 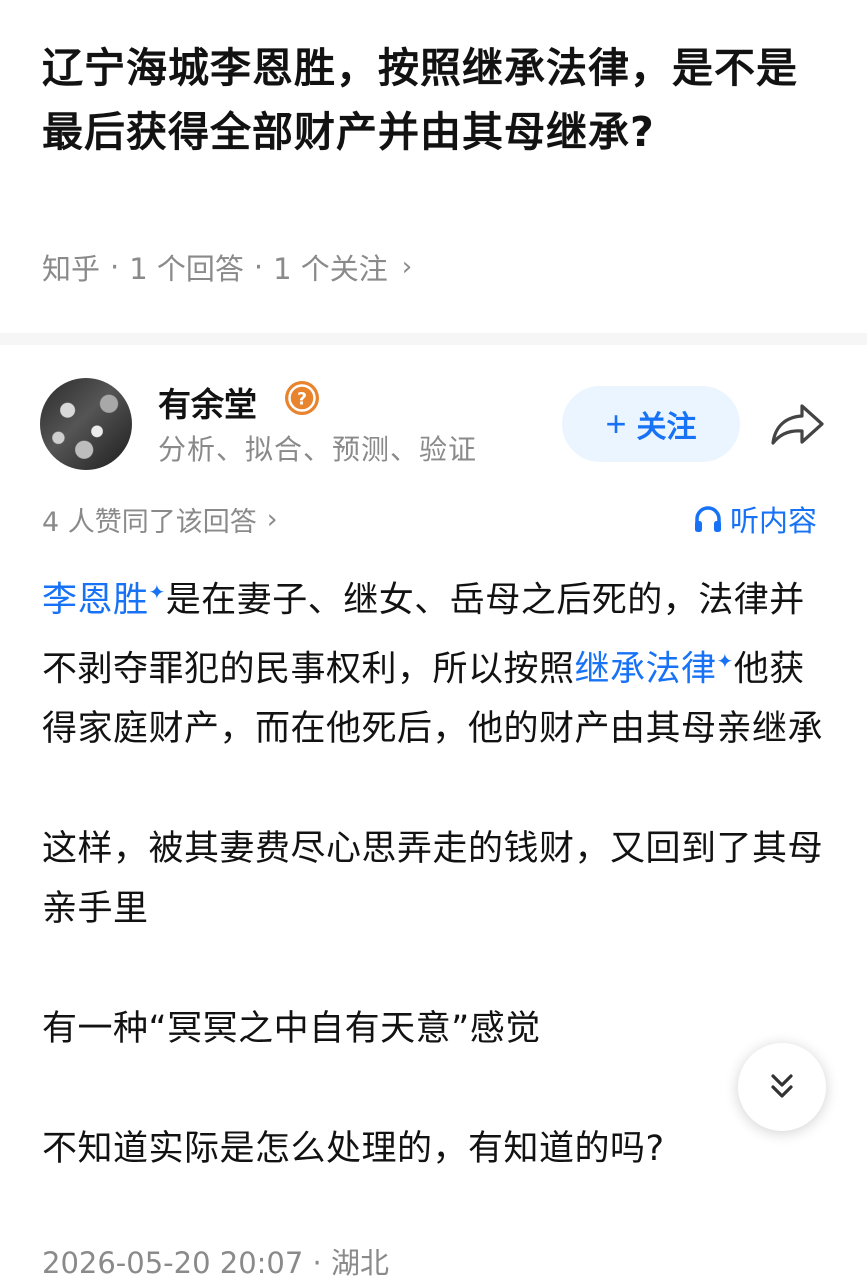 I want to click on question-meta: 知乎 · 1 个回答 · 1 个关注 ›, so click(x=227, y=267).